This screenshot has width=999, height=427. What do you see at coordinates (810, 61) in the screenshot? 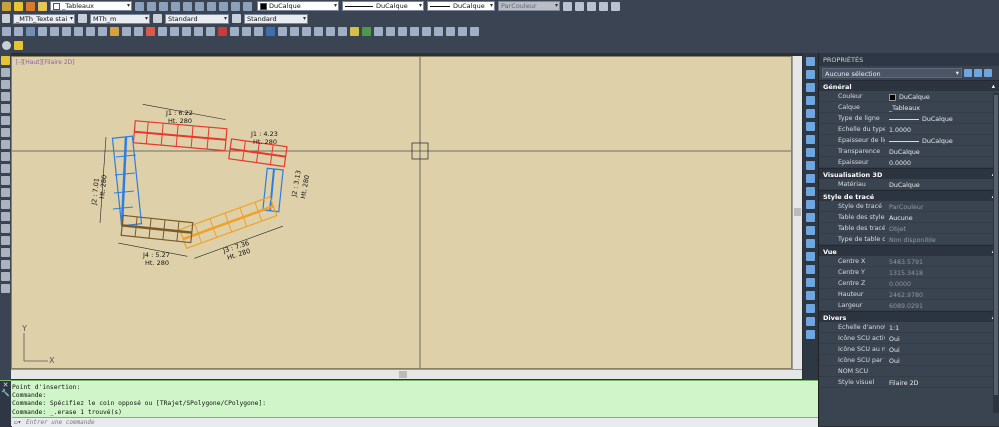
I see `erase-icon` at bounding box center [810, 61].